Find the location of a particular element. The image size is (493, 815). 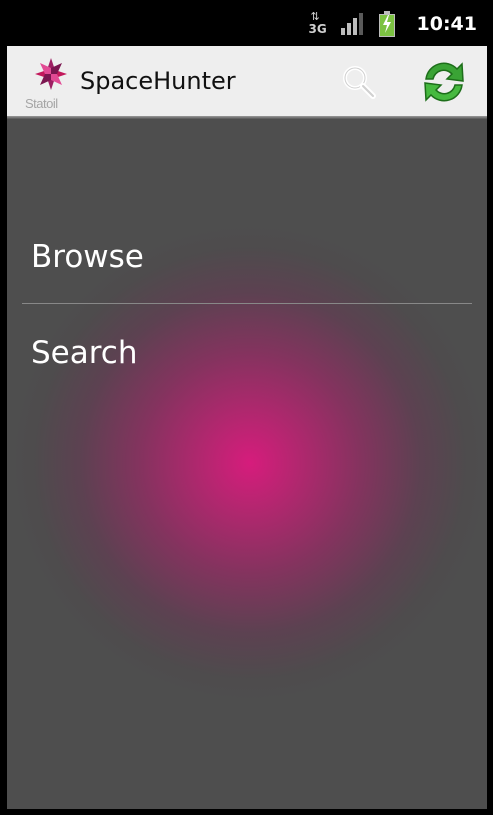

network-3g-icon: ⇅ 3G is located at coordinates (318, 24).